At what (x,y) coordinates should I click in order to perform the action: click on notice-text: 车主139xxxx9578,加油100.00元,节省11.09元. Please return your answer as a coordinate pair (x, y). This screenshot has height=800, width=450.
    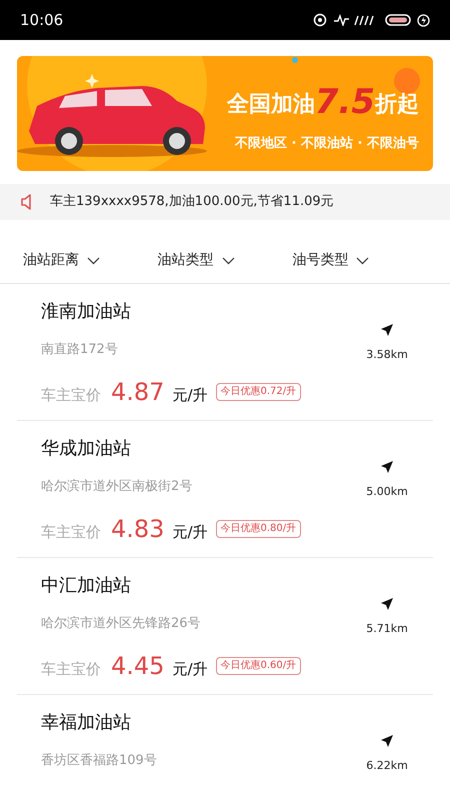
    Looking at the image, I should click on (192, 202).